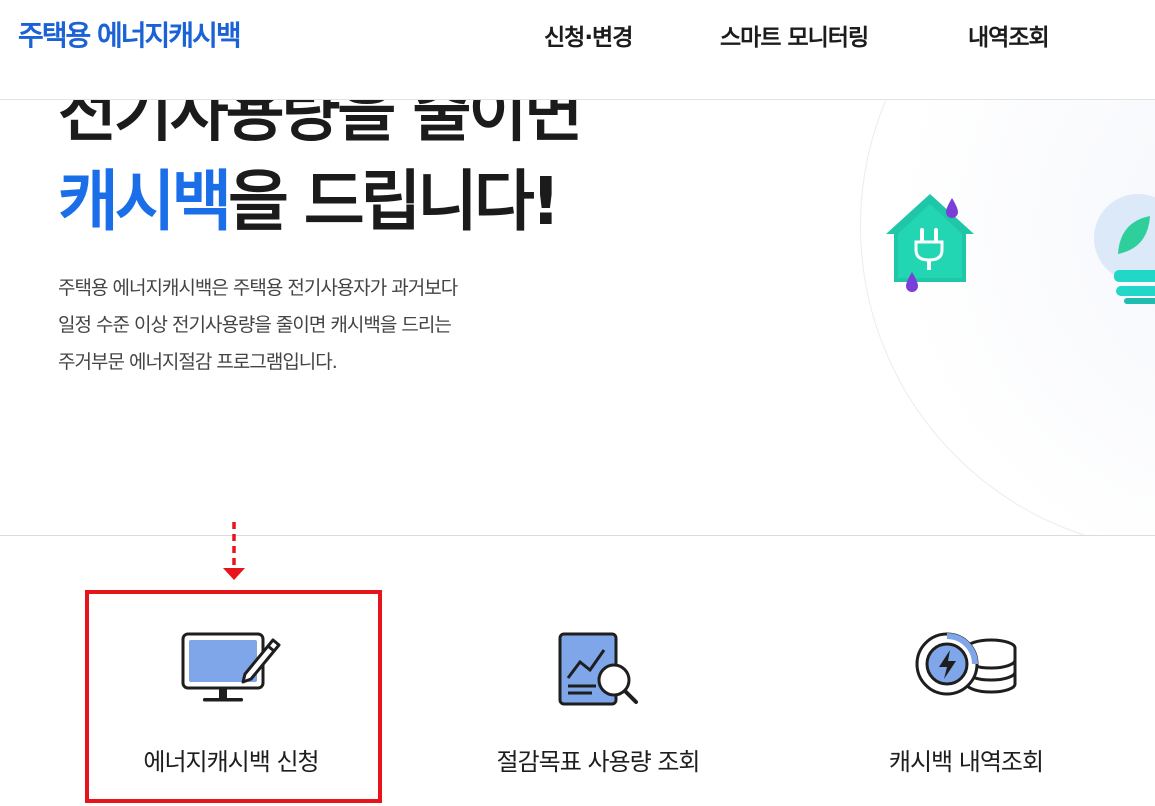 The width and height of the screenshot is (1155, 806). I want to click on hero-headline-line1: 전기사용량을 줄이면, so click(320, 125).